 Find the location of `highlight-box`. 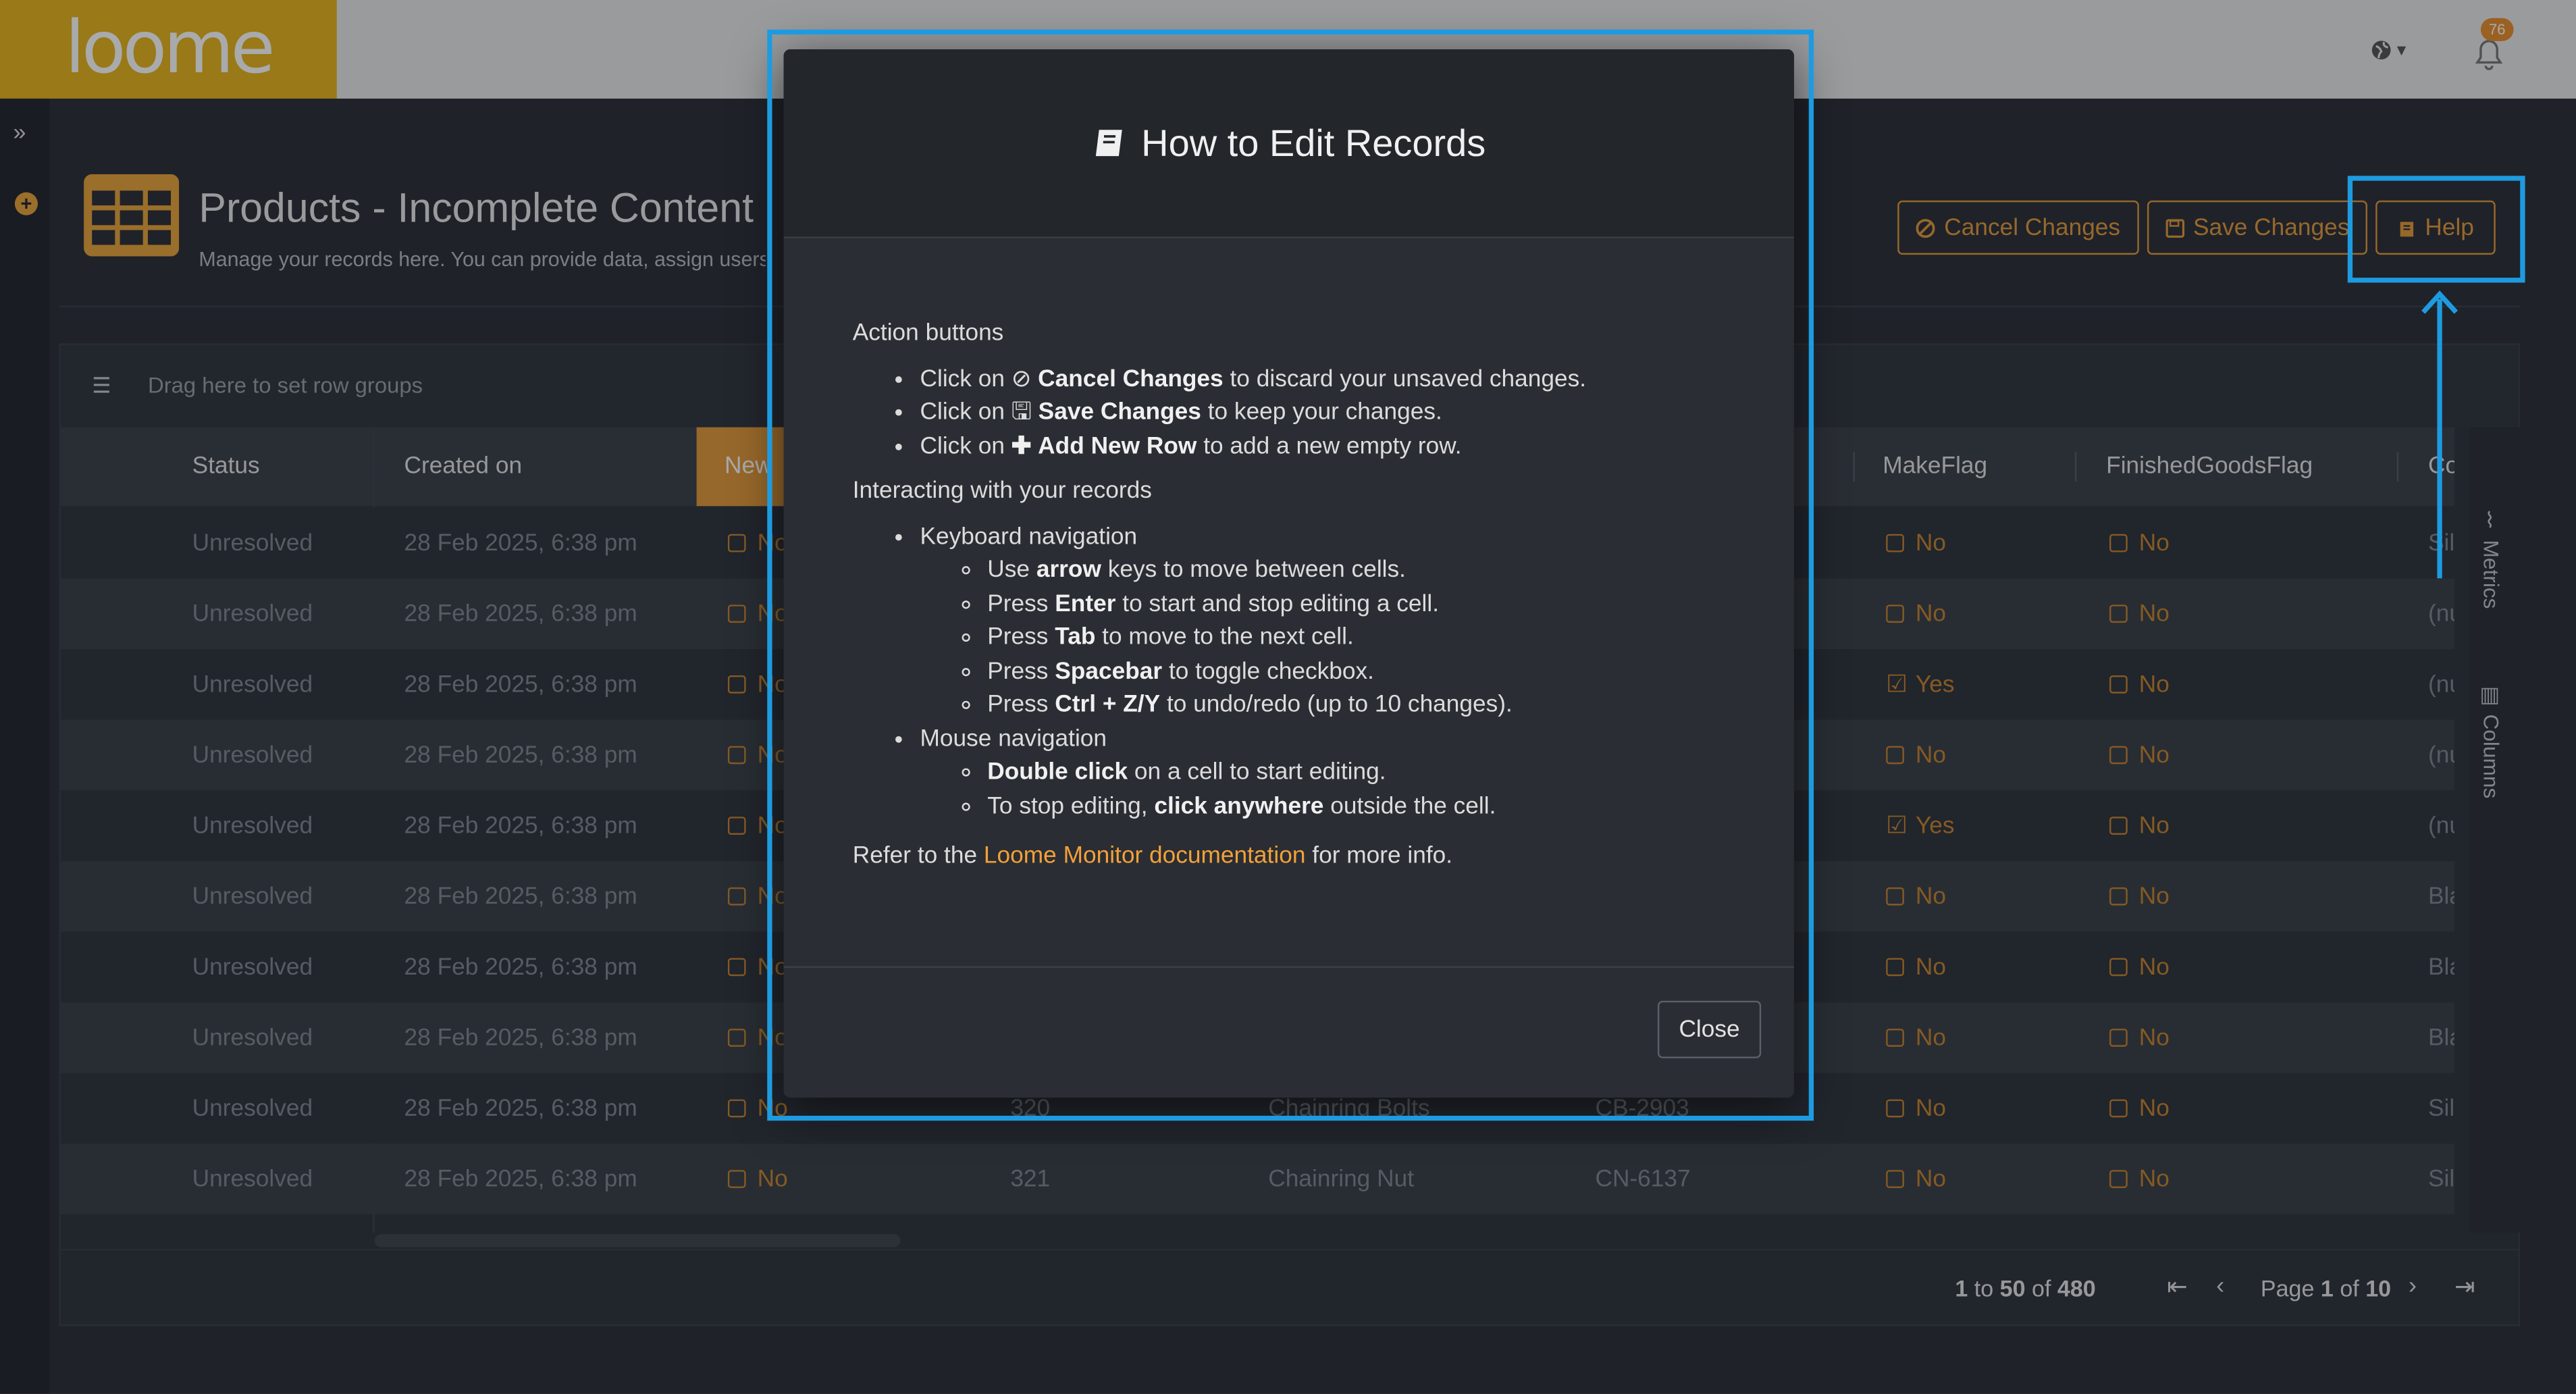

highlight-box is located at coordinates (2436, 229).